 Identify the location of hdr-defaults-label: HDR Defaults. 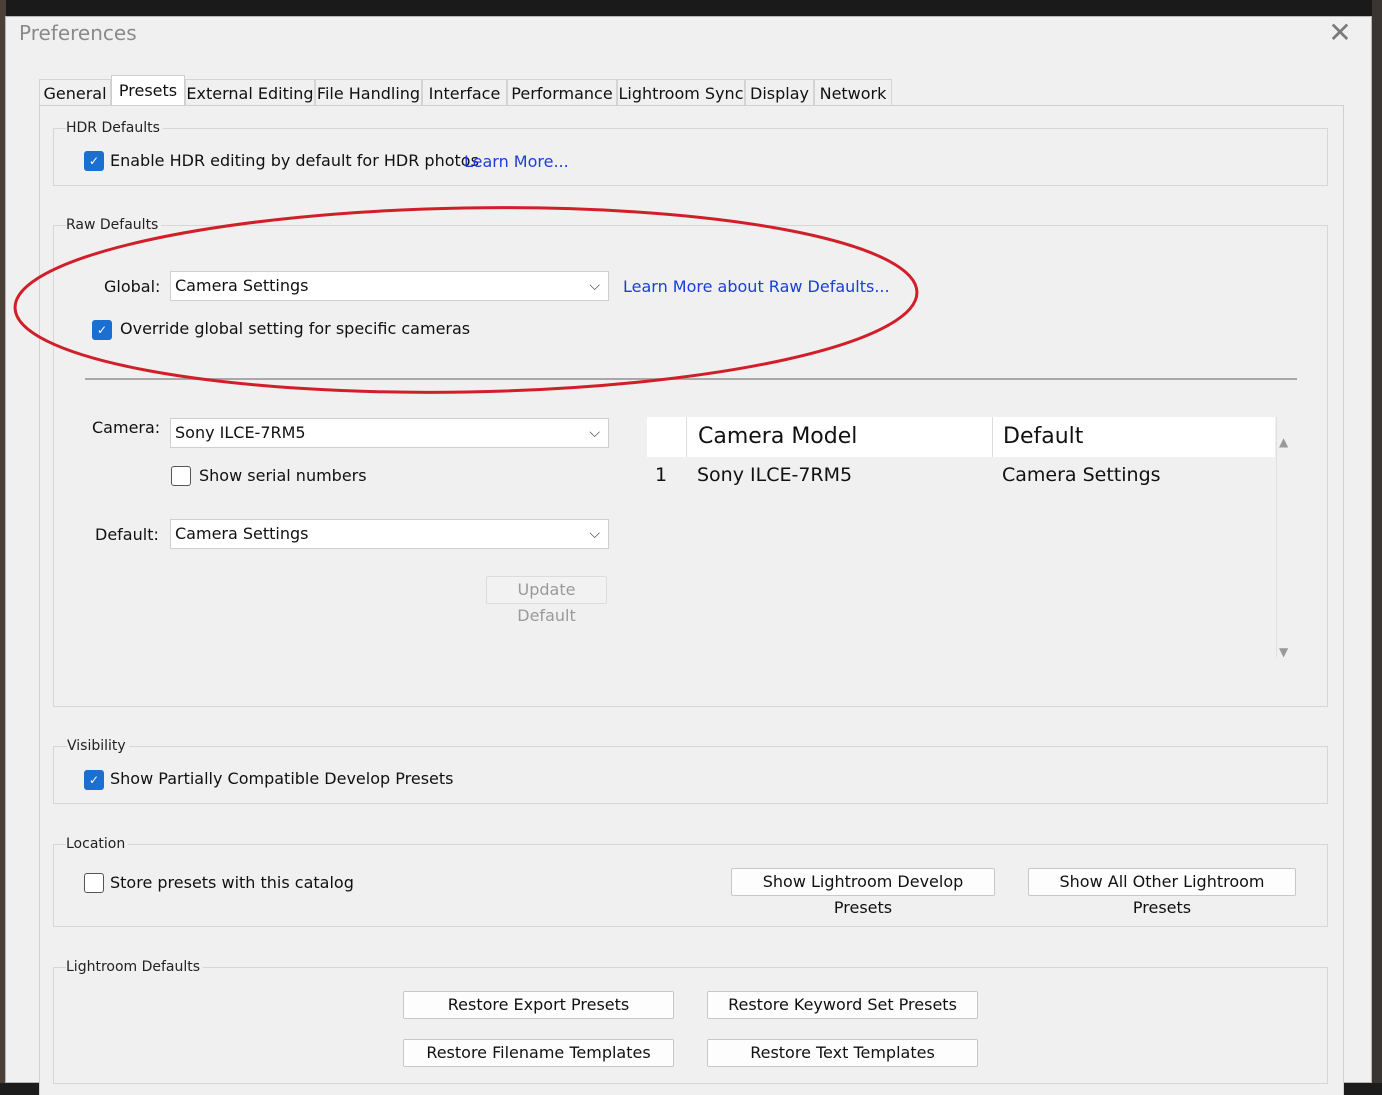
(114, 128).